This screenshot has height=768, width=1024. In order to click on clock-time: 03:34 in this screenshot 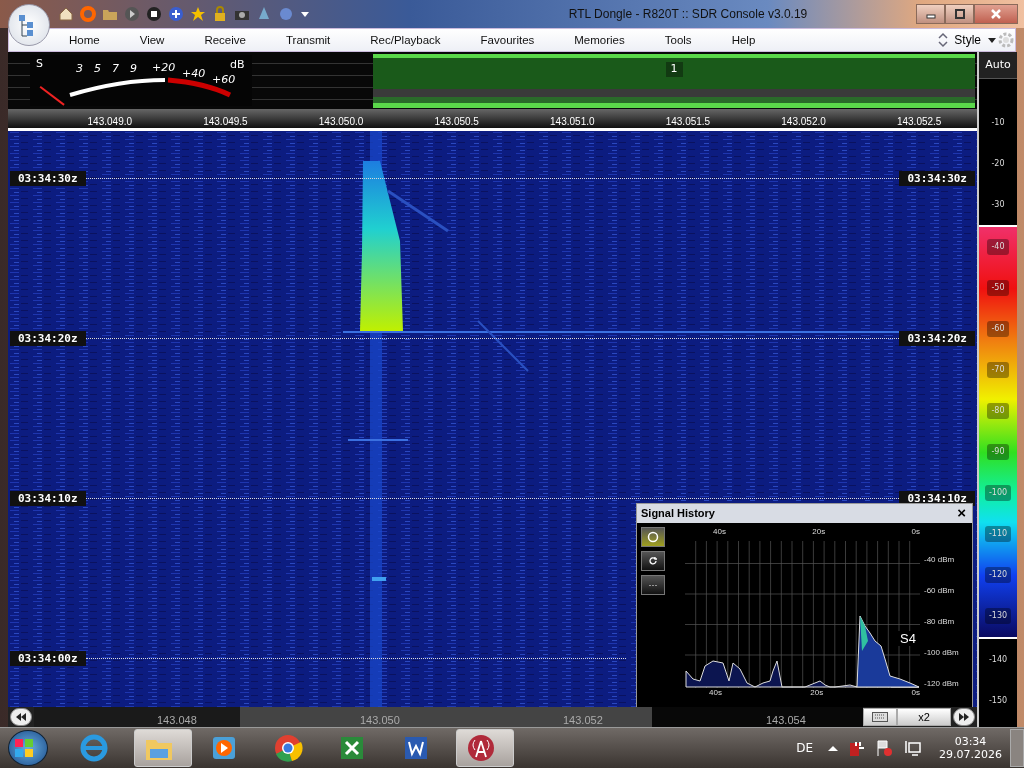, I will do `click(970, 741)`.